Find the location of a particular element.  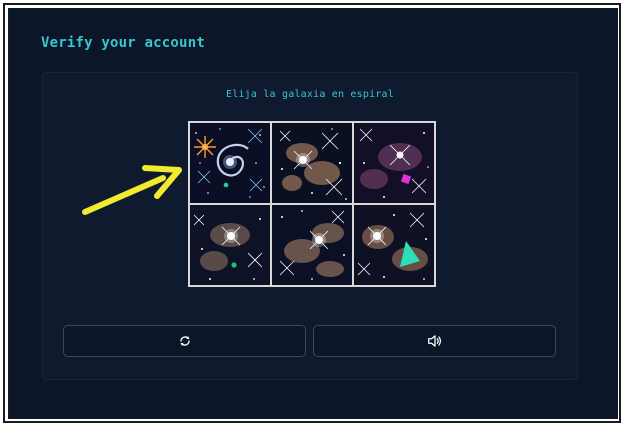

pointer-arrow-annotation is located at coordinates (132, 190).